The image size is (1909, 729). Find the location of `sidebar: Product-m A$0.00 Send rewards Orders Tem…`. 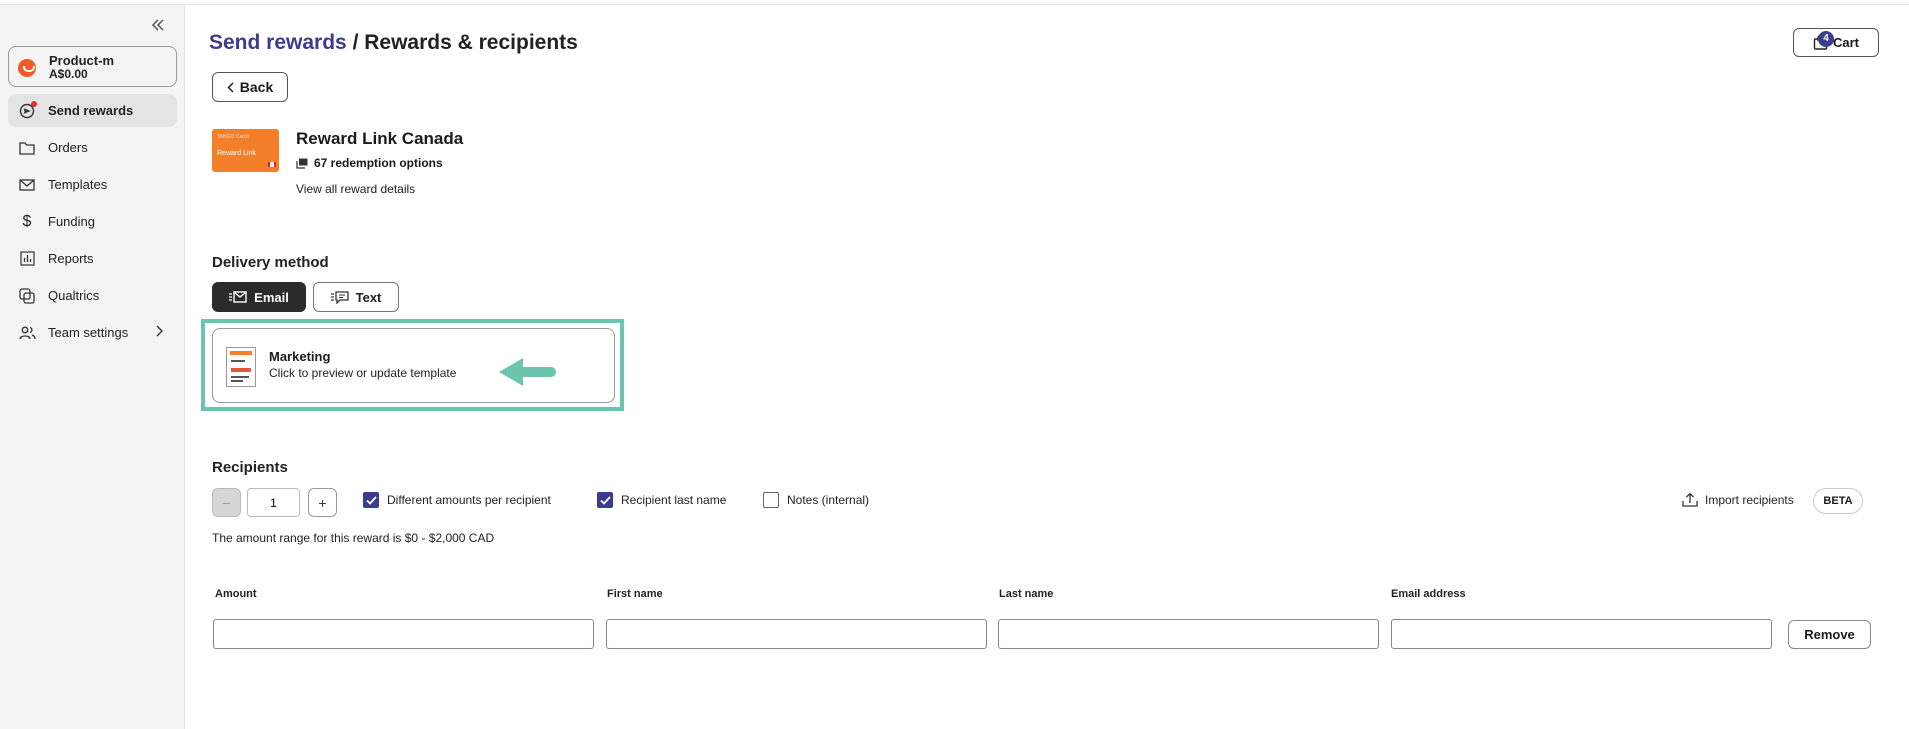

sidebar: Product-m A$0.00 Send rewards Orders Tem… is located at coordinates (92, 367).